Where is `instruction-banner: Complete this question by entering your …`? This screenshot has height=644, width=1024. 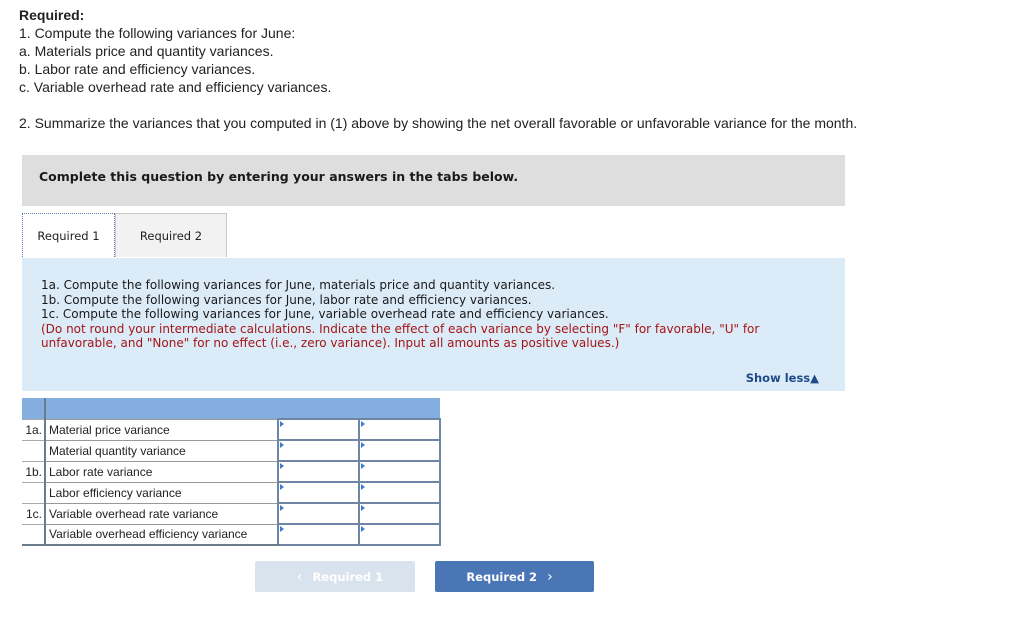
instruction-banner: Complete this question by entering your … is located at coordinates (433, 180).